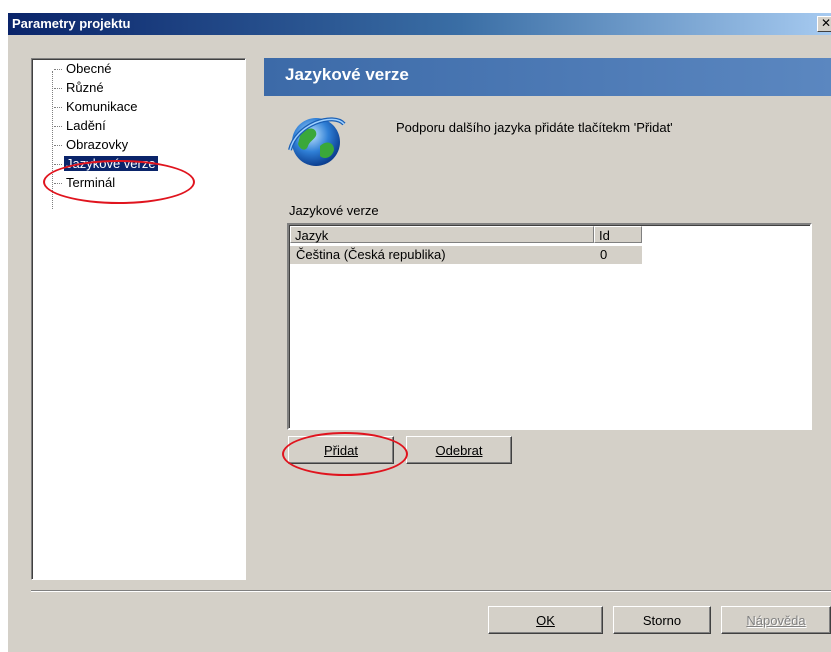 This screenshot has width=831, height=652. Describe the element at coordinates (466, 255) in the screenshot. I see `table-row: Čeština (Česká republika) 0` at that location.